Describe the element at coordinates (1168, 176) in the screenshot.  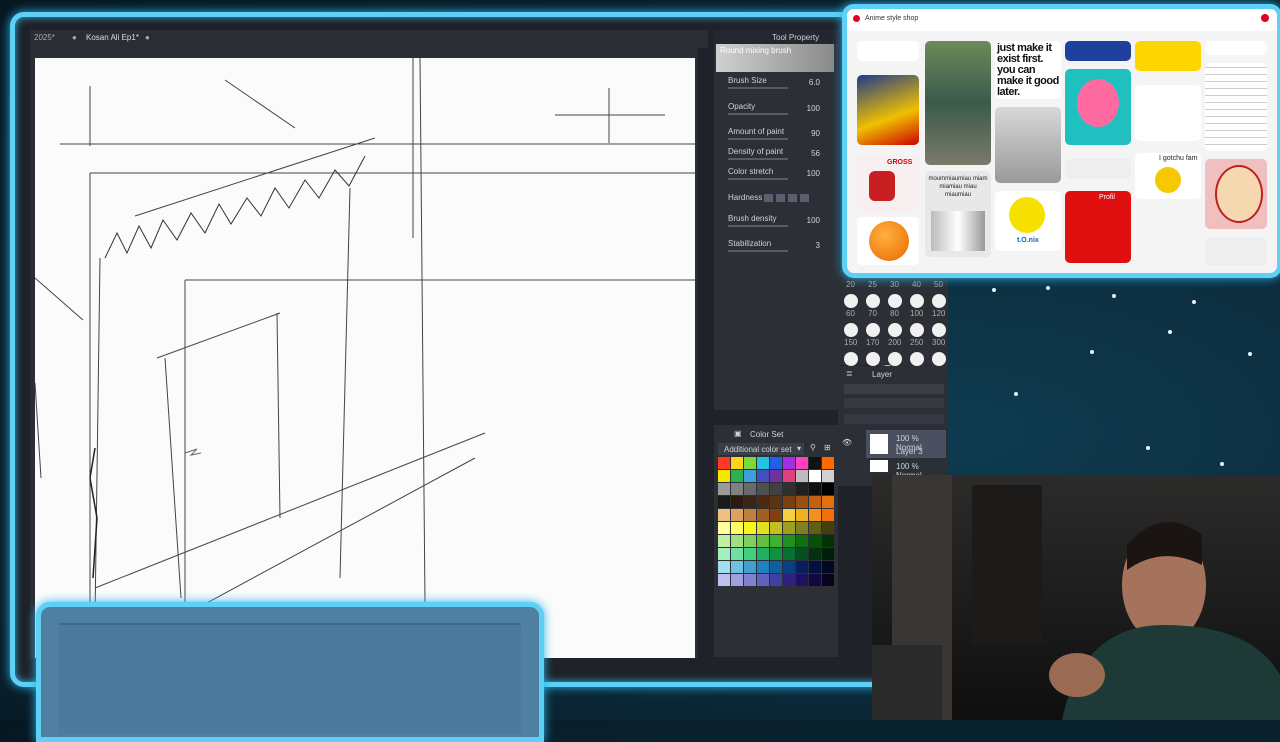
I see `pin-image-i-gotchu: I gotchu fam` at that location.